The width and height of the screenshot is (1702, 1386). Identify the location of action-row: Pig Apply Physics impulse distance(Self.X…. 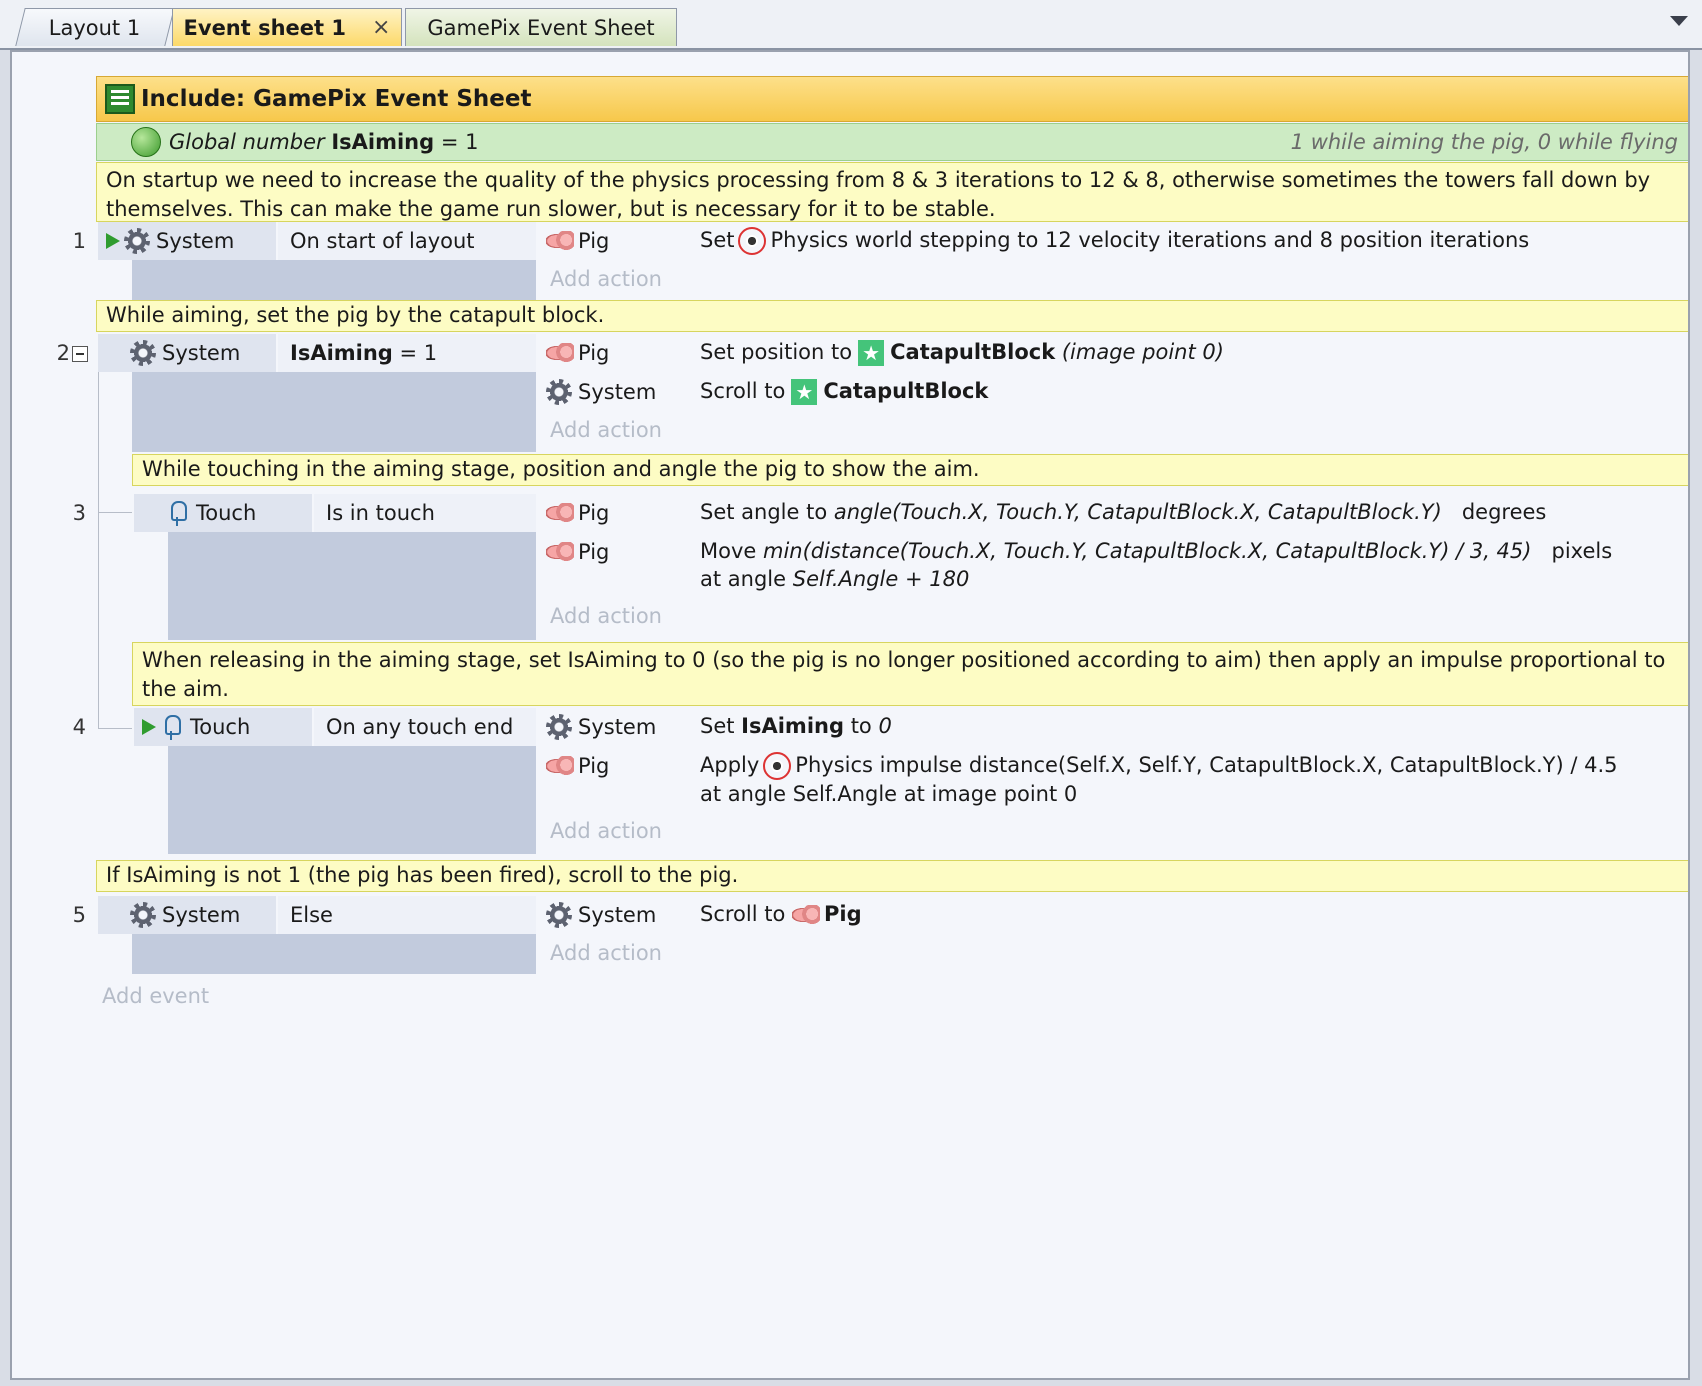
(1113, 780).